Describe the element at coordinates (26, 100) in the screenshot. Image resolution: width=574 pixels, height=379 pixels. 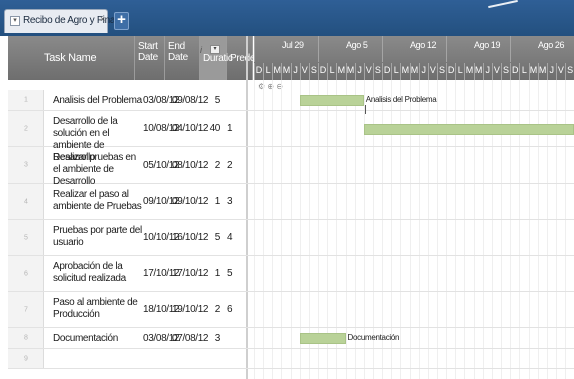
I see `row-number: 1` at that location.